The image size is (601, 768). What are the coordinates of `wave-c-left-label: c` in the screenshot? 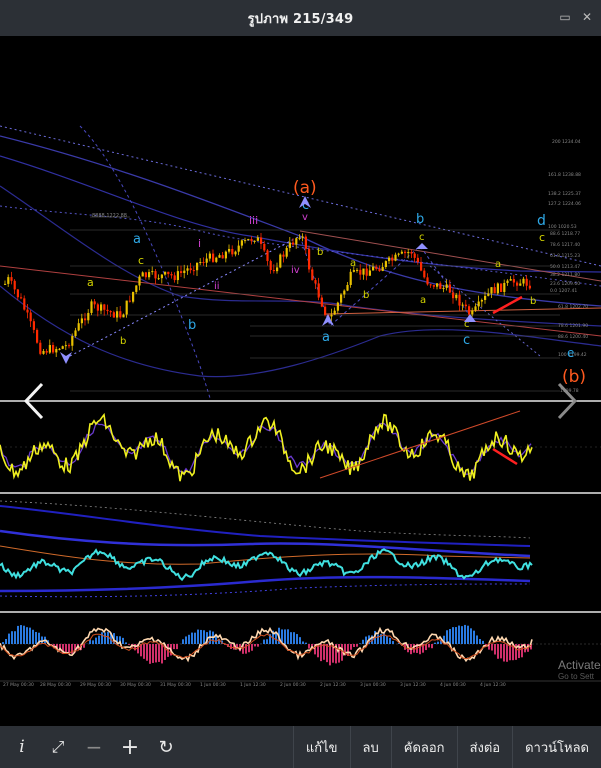 It's located at (141, 260).